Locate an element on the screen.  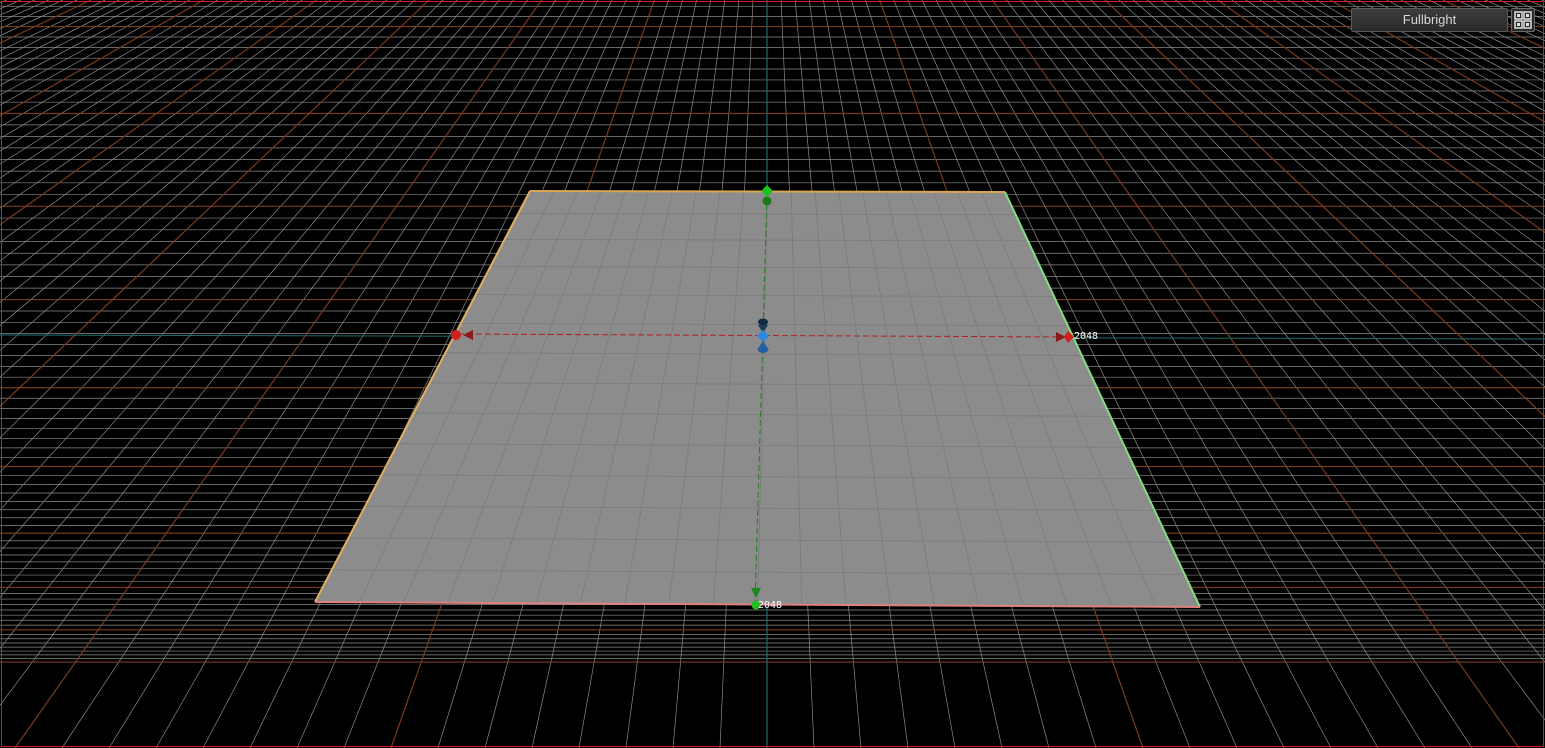
gizmo-x-min-handle is located at coordinates (456, 335).